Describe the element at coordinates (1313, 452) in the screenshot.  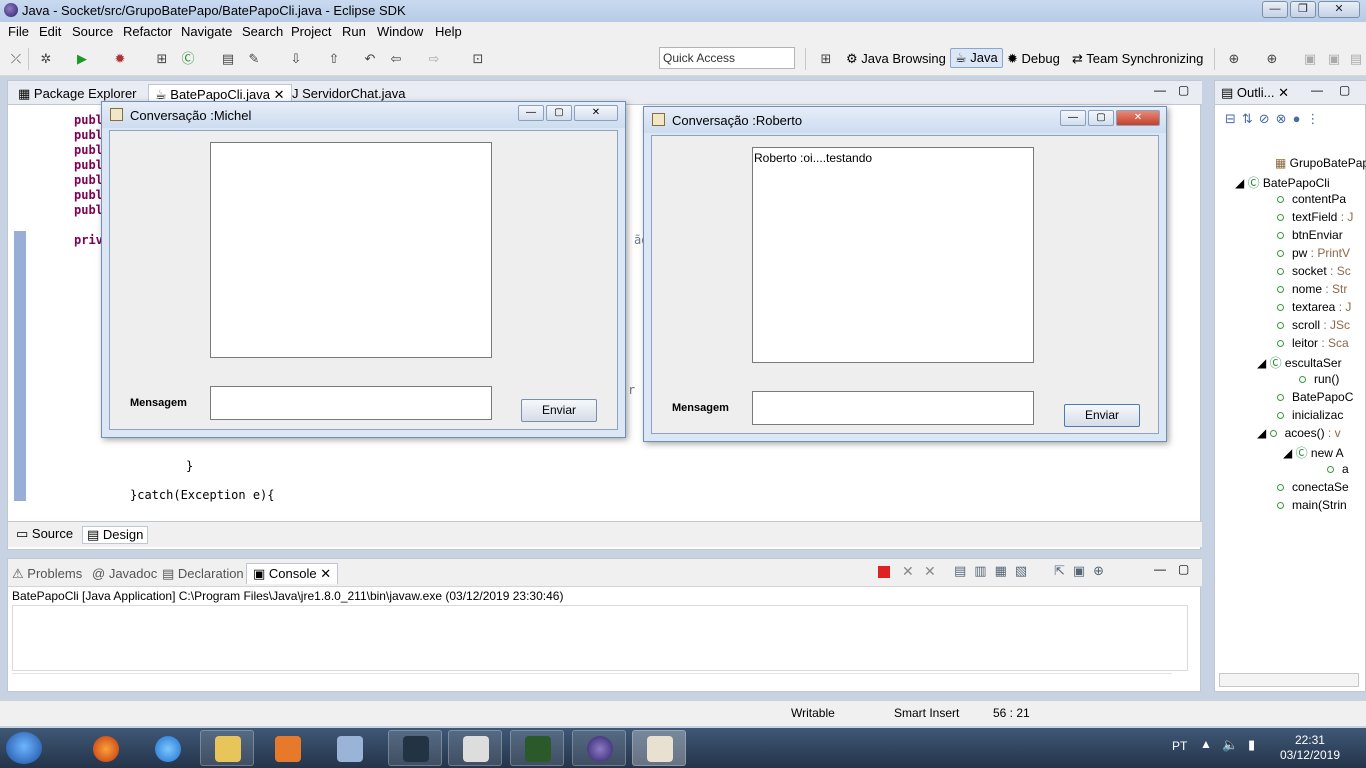
I see `outline-anon-class: ◢ Ⓒ new A` at that location.